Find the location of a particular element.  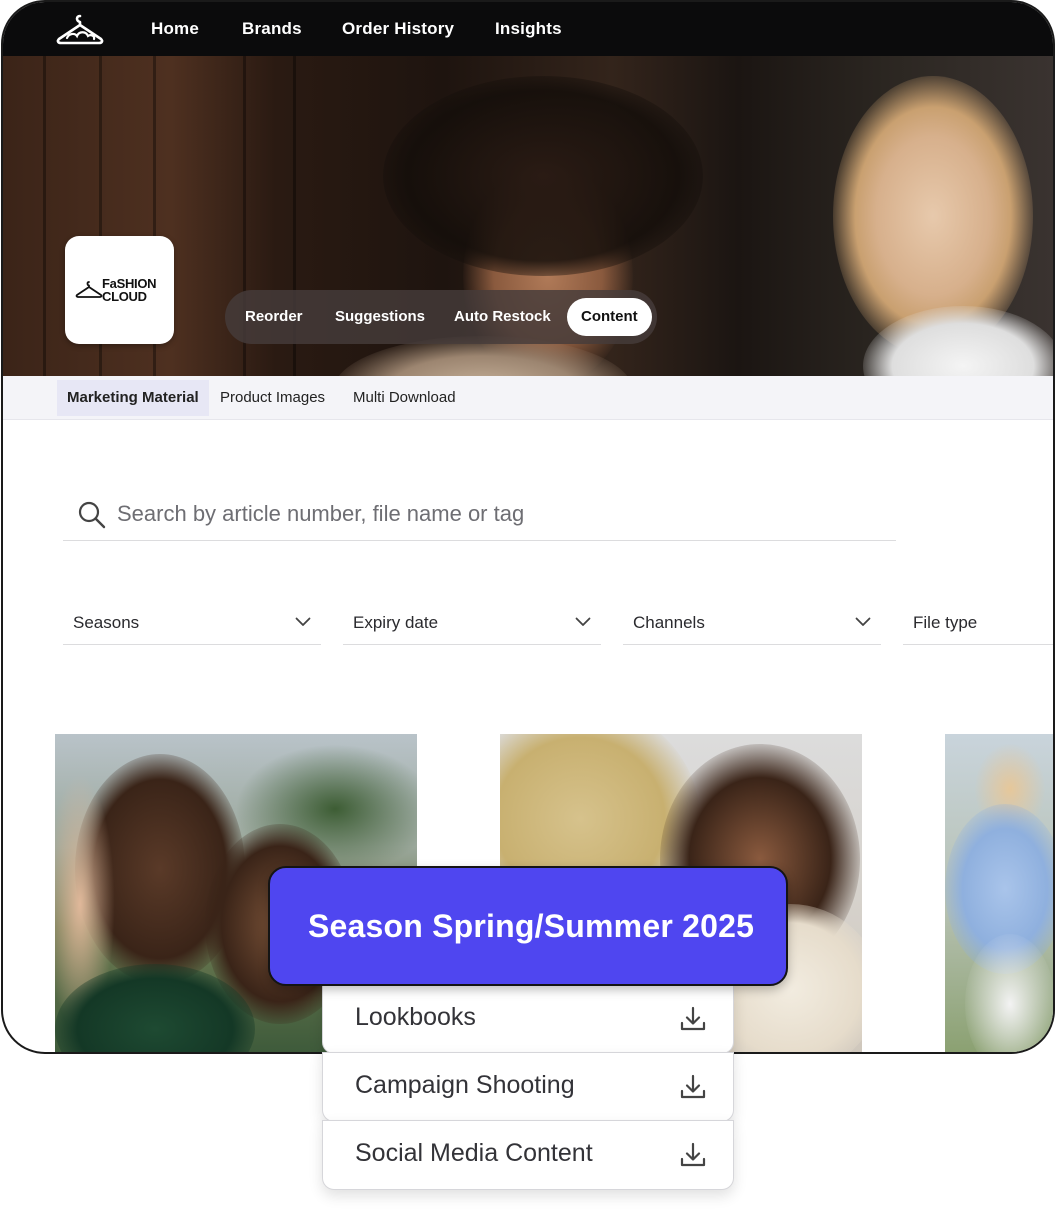

filter-file-type: File type is located at coordinates (978, 625).